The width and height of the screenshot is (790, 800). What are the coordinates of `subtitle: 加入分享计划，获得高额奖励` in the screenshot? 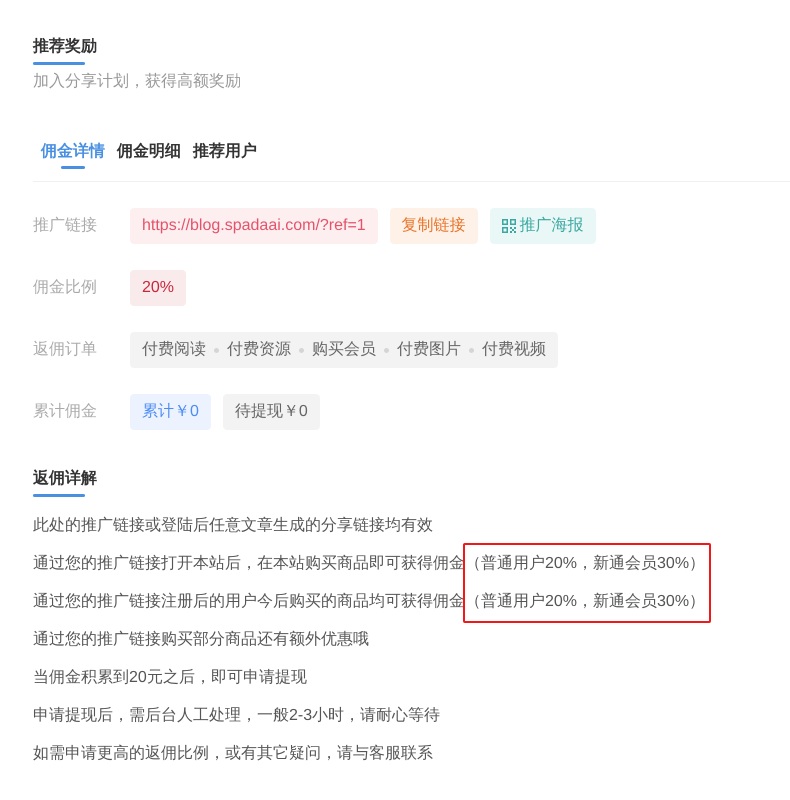 It's located at (137, 82).